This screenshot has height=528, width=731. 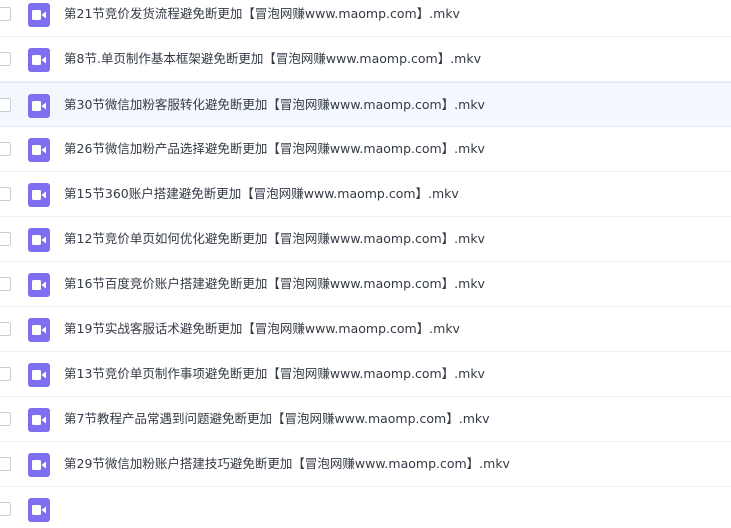 I want to click on file-name: 第8节.单页制作基本框架避免断更加【冒泡网赚www.maomp.com】.mkv, so click(x=272, y=59).